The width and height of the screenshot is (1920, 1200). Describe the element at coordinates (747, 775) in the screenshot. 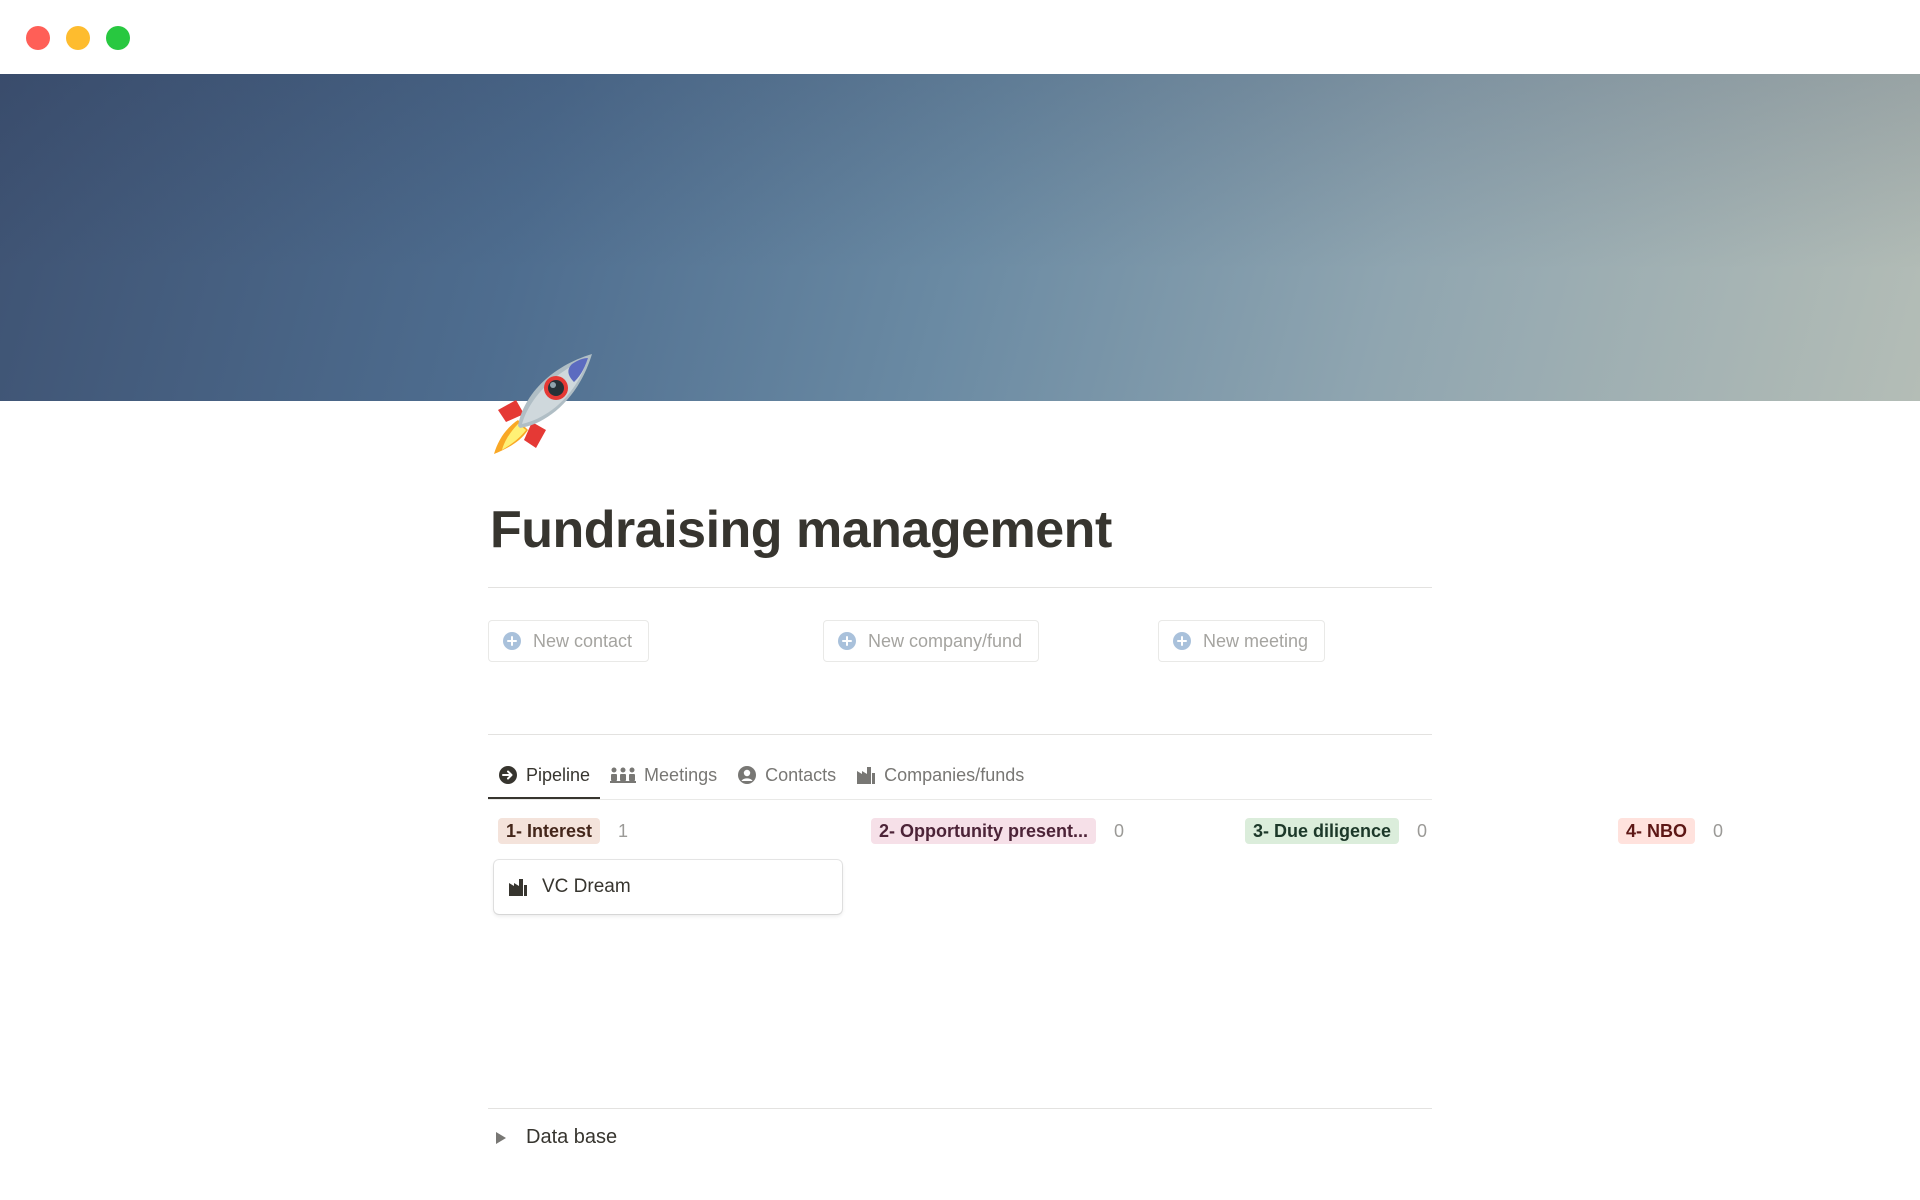

I see `person-circle-icon` at that location.